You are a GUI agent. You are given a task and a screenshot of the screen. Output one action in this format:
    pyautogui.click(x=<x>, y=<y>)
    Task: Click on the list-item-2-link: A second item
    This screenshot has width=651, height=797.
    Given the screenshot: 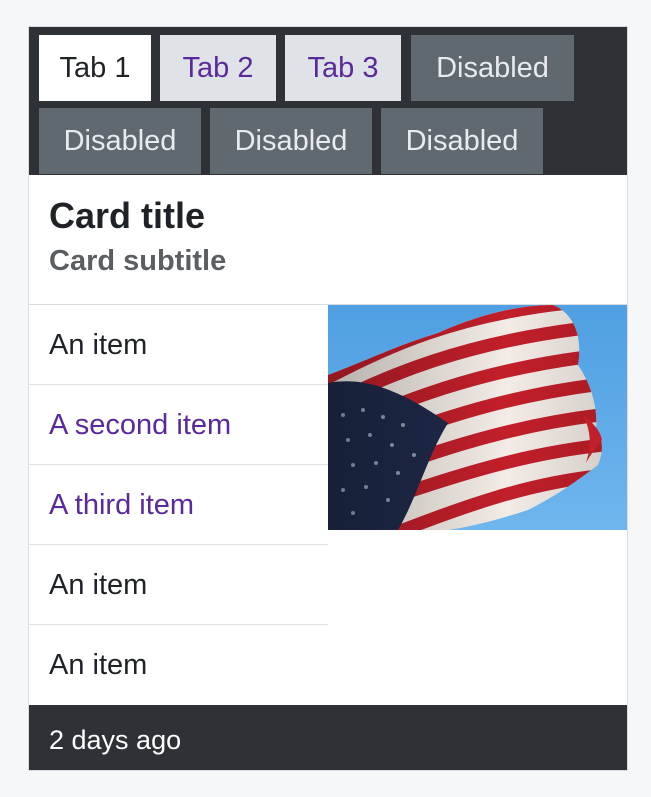 What is the action you would take?
    pyautogui.click(x=178, y=425)
    